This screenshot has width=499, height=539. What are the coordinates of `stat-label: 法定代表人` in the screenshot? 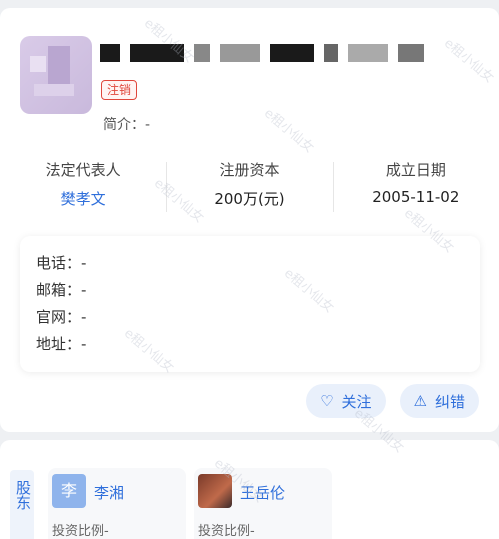 It's located at (83, 170).